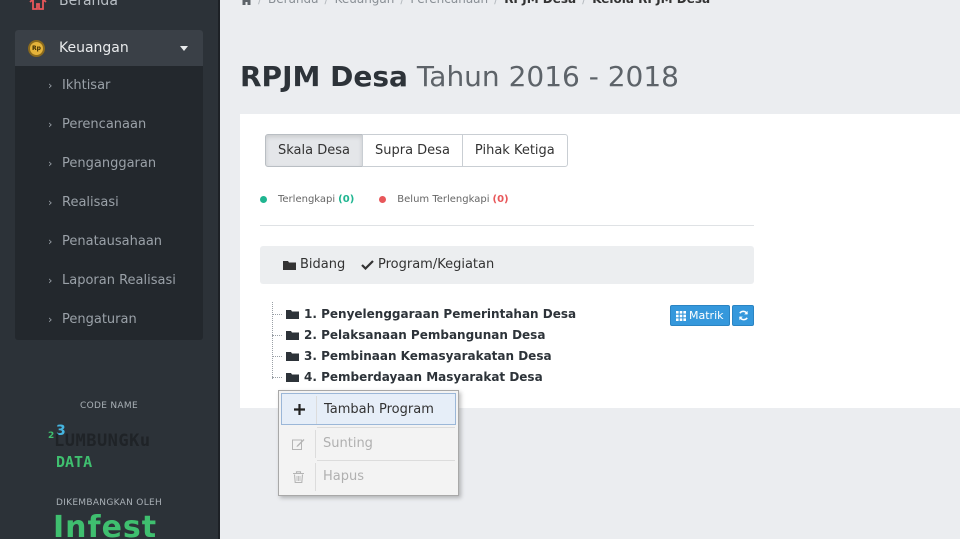 Image resolution: width=960 pixels, height=539 pixels. I want to click on sidebar-item-label: Beranda, so click(88, 4).